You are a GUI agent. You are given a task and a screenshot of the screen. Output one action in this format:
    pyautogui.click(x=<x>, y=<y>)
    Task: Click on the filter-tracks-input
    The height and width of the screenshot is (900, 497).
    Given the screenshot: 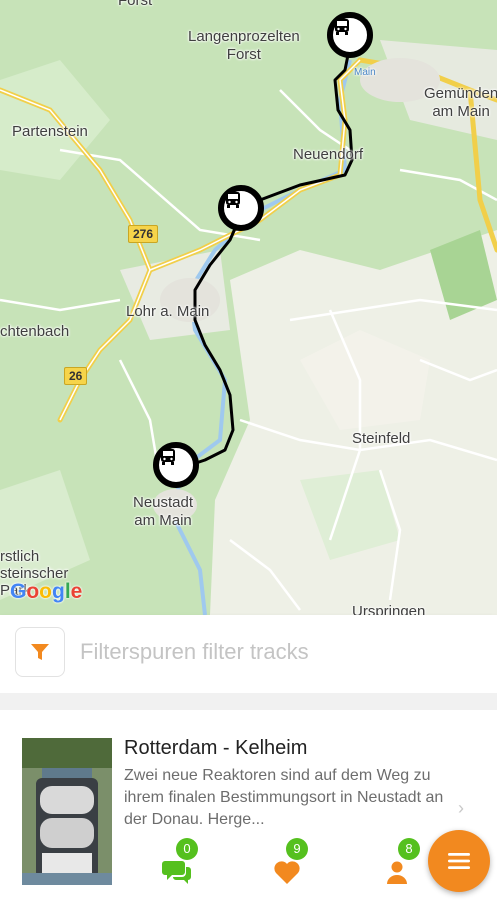 What is the action you would take?
    pyautogui.click(x=280, y=652)
    